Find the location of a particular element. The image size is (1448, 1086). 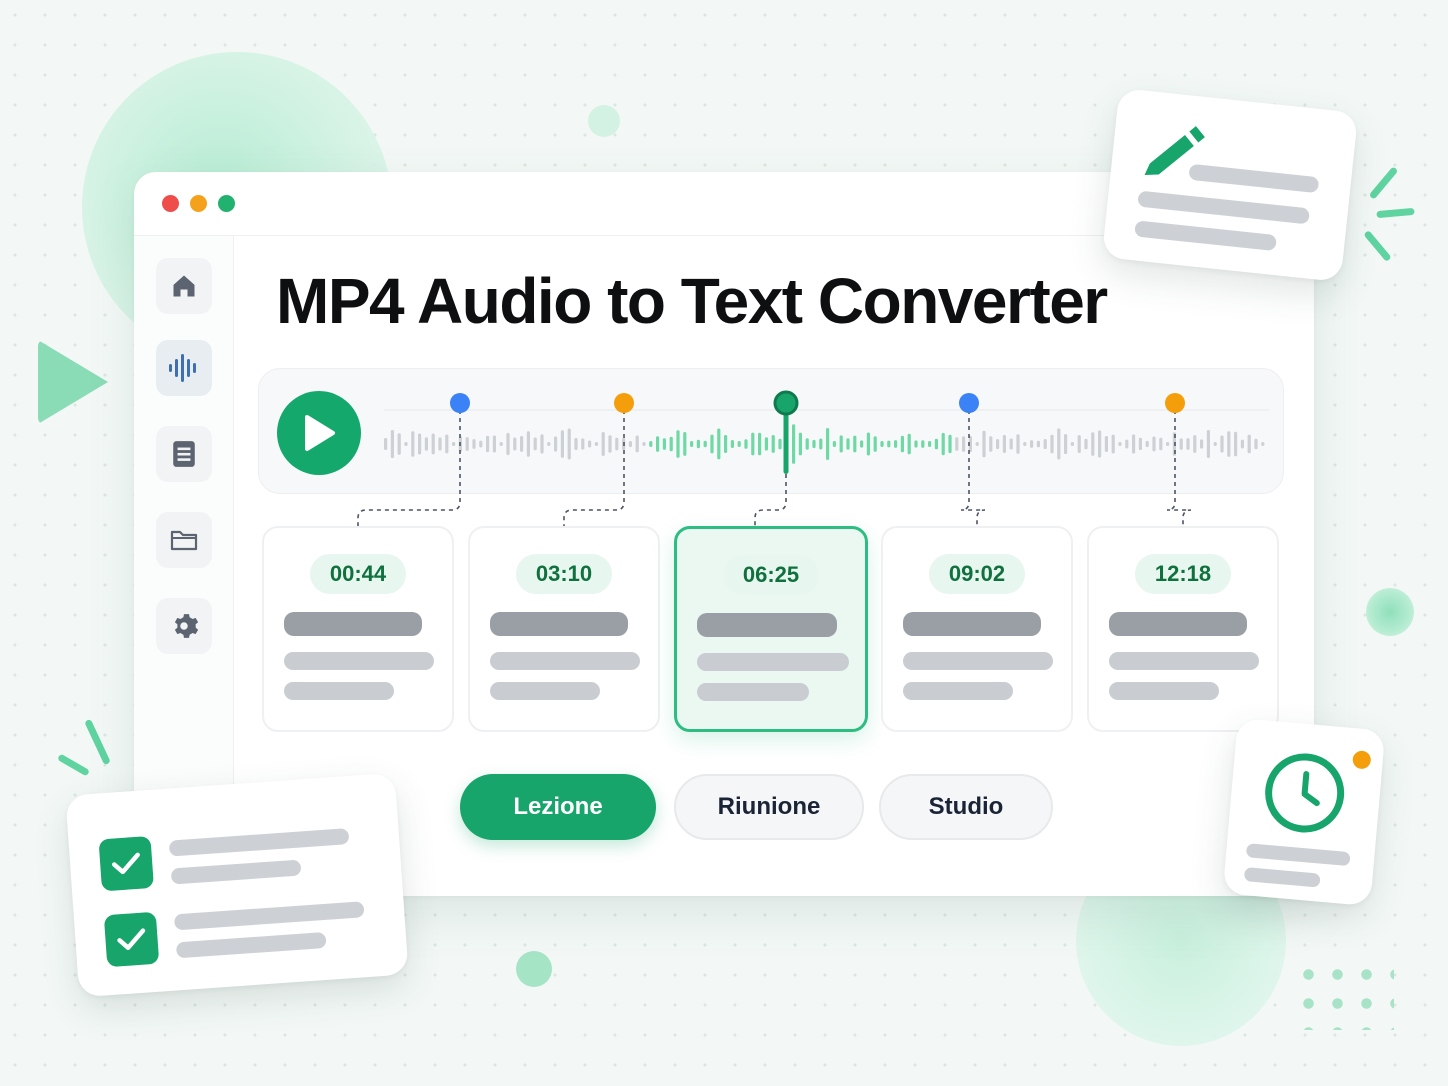

segment-card: 09:02 is located at coordinates (977, 629).